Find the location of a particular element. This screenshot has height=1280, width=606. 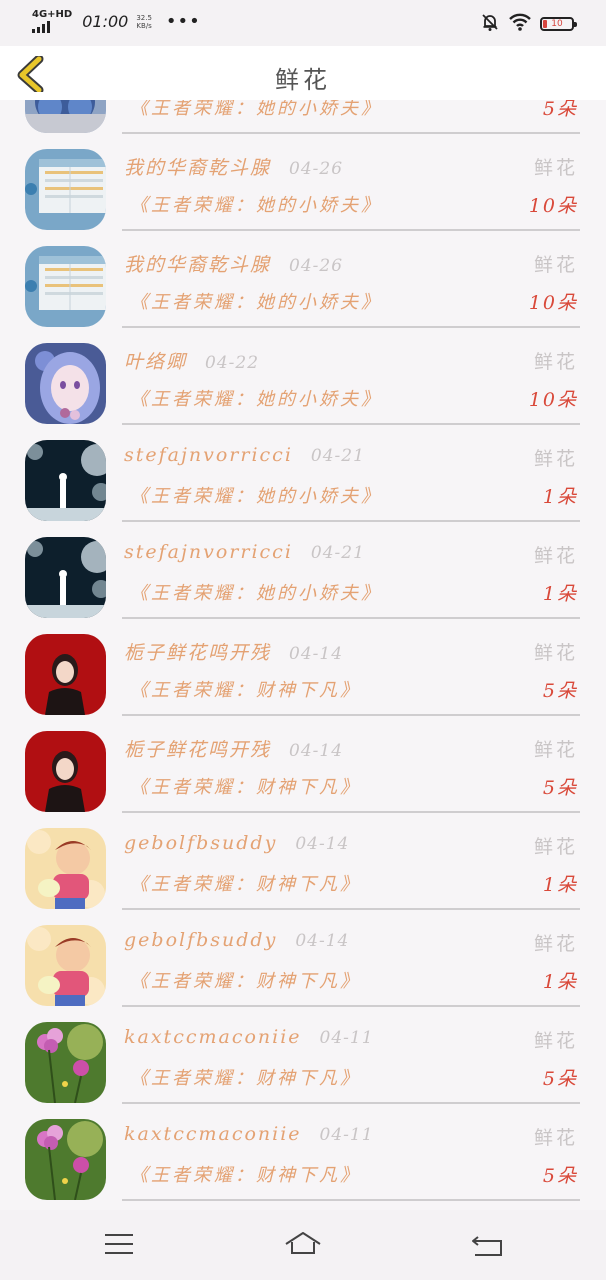

record-row: stefajnvorricci 04-21 鲜花《王者荣耀：她的小娇夫》 1朵 is located at coordinates (303, 569).